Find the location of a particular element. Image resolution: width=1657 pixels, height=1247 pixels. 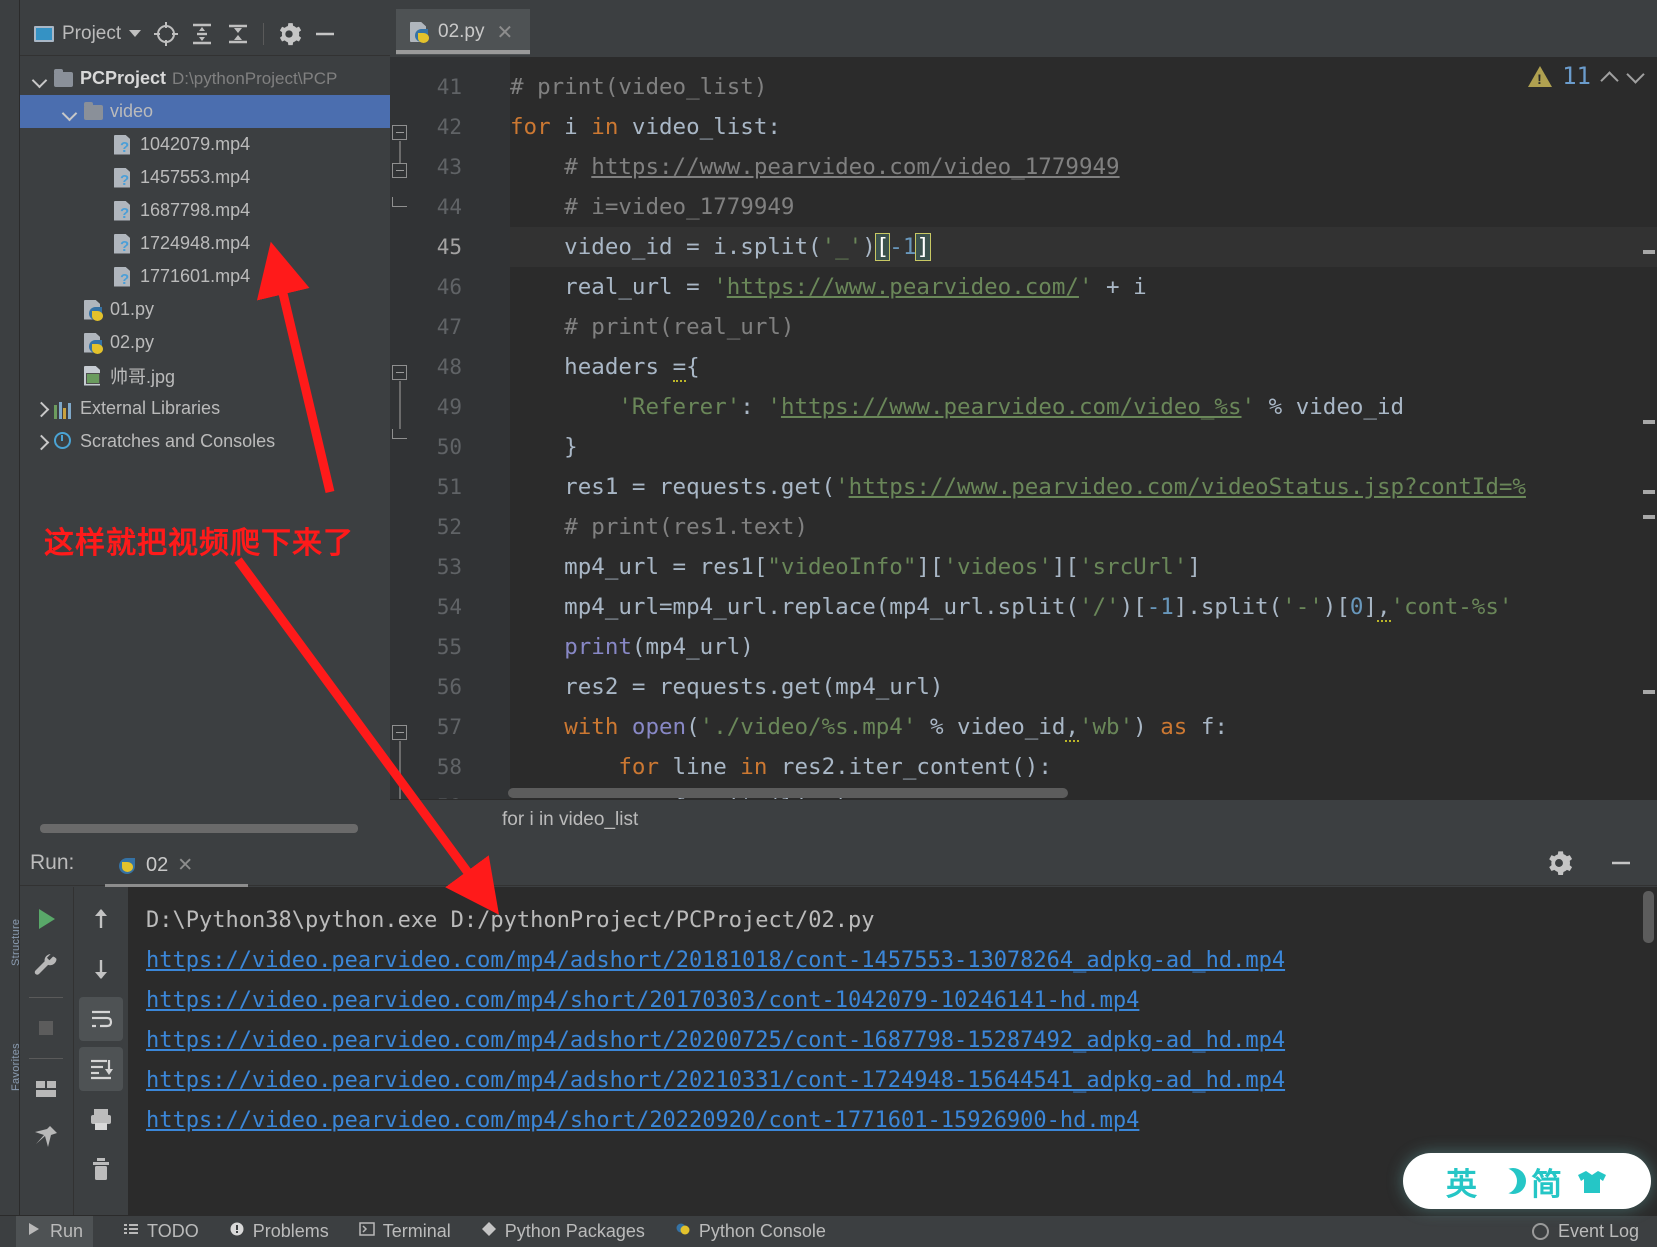

tree-item-jpg: 帅哥.jpg is located at coordinates (205, 375).